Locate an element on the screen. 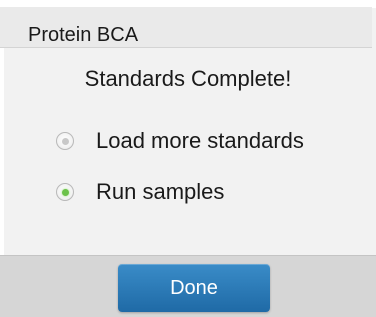  option-label: Run samples is located at coordinates (160, 191).